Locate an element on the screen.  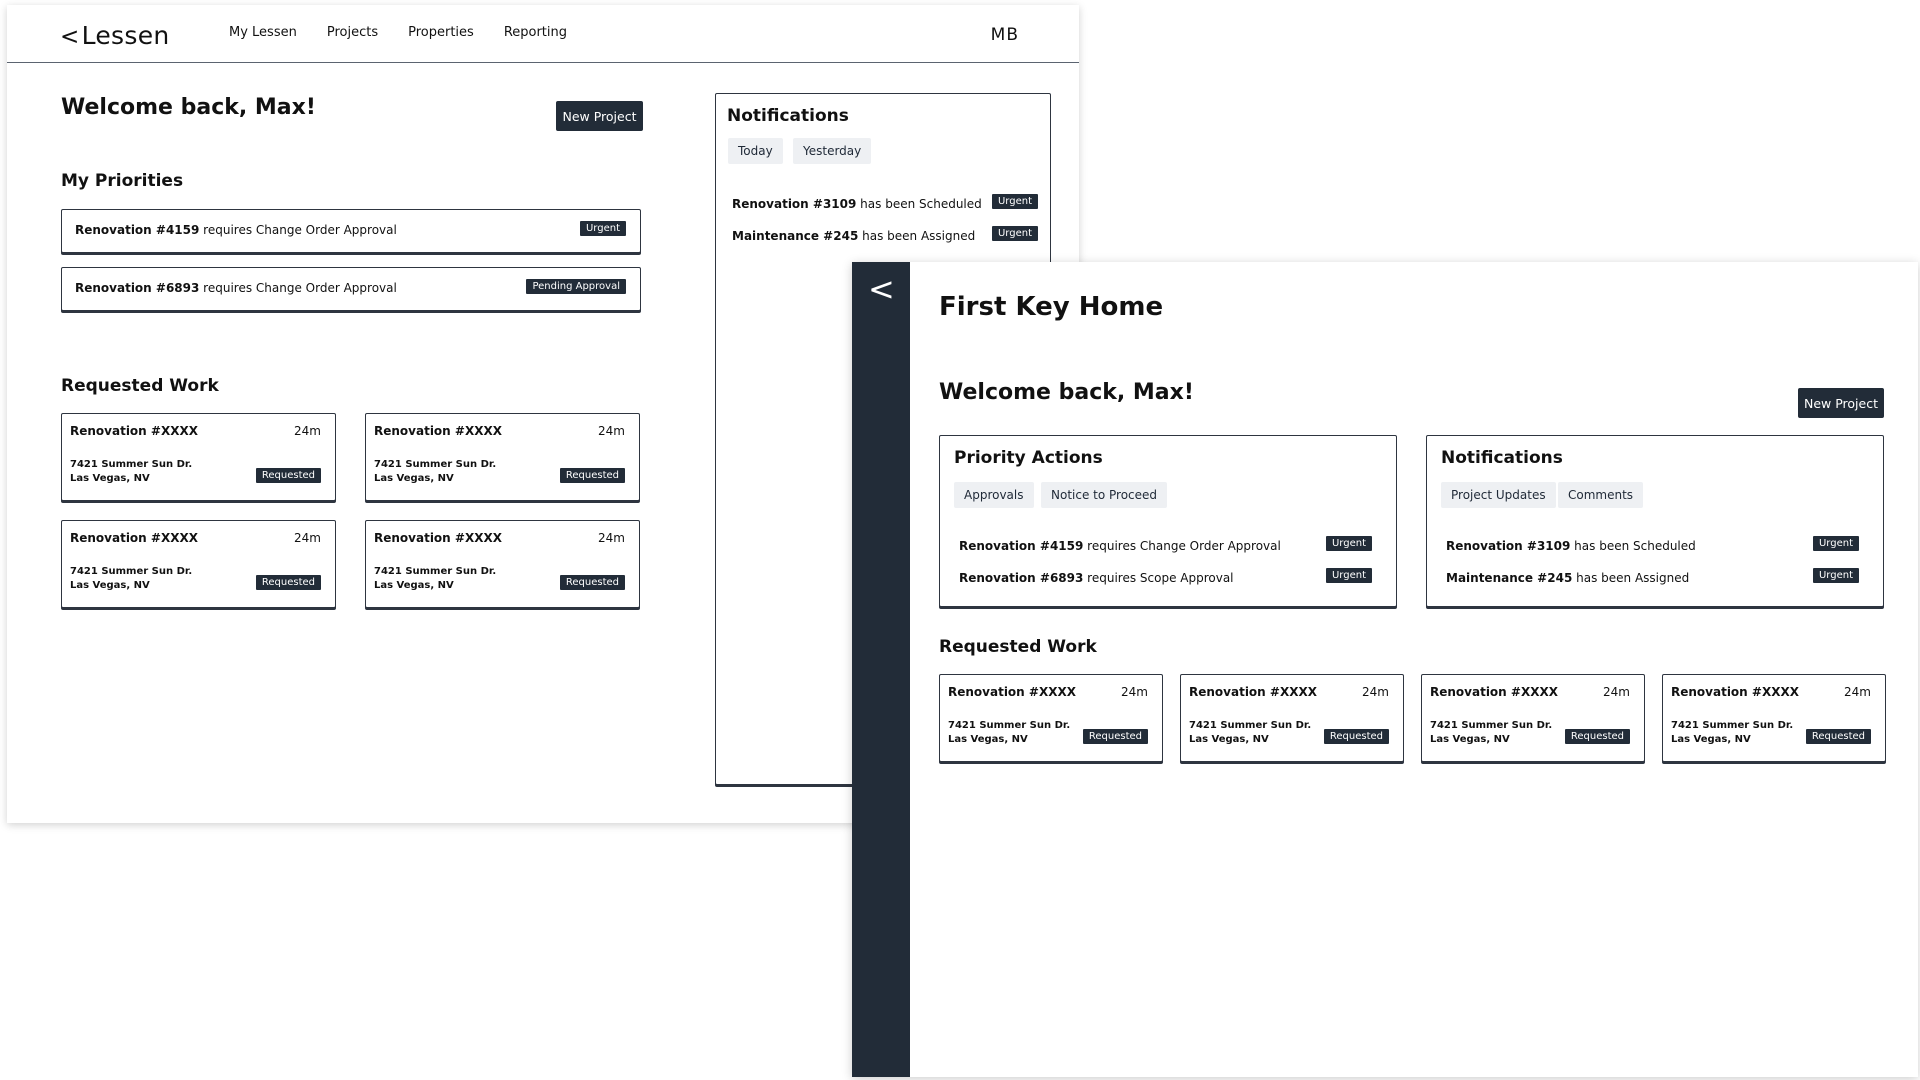
tab-yesterday: Yesterday is located at coordinates (832, 151).